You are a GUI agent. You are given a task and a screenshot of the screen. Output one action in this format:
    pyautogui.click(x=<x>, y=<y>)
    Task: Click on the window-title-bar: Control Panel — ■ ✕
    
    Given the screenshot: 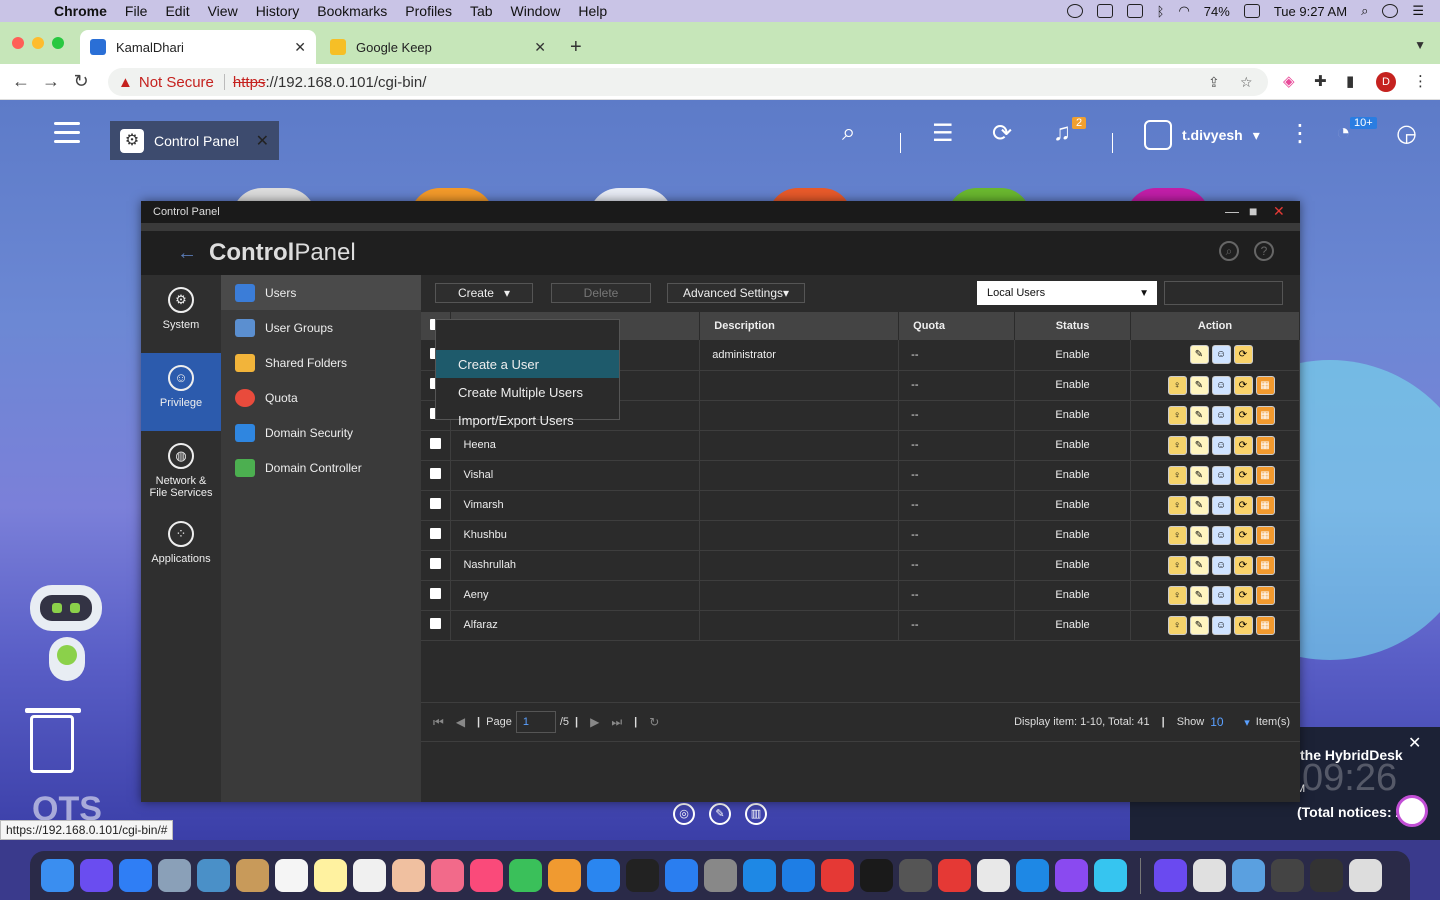 What is the action you would take?
    pyautogui.click(x=720, y=212)
    